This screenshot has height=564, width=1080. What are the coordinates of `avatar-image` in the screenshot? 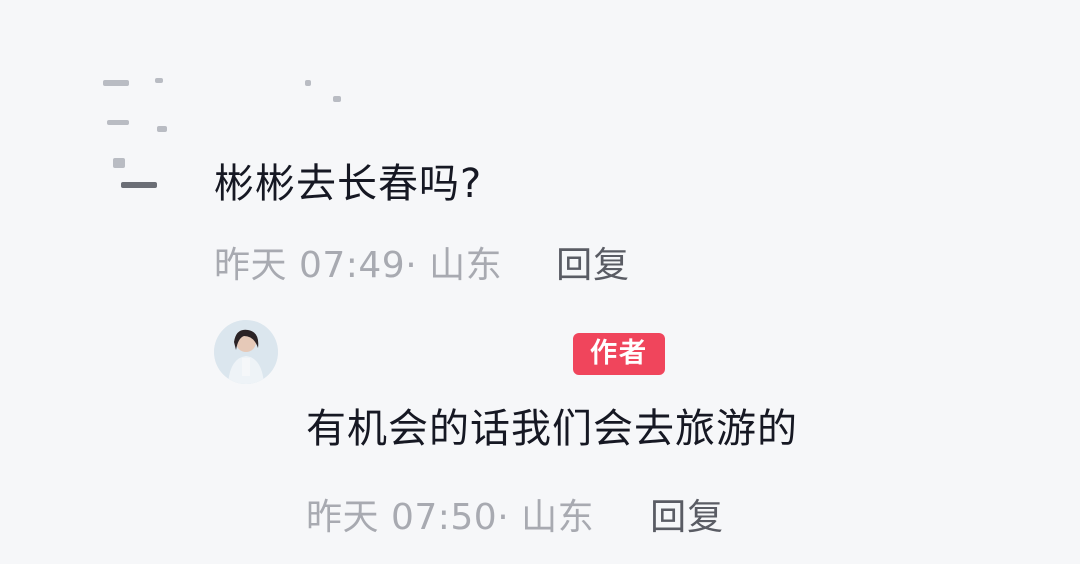 It's located at (246, 352).